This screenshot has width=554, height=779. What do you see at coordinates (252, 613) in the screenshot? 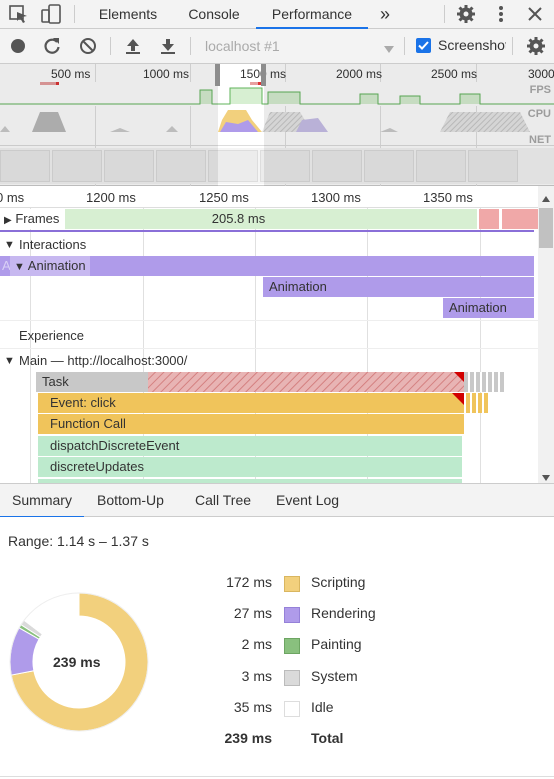
I see `legend-value: 27 ms` at bounding box center [252, 613].